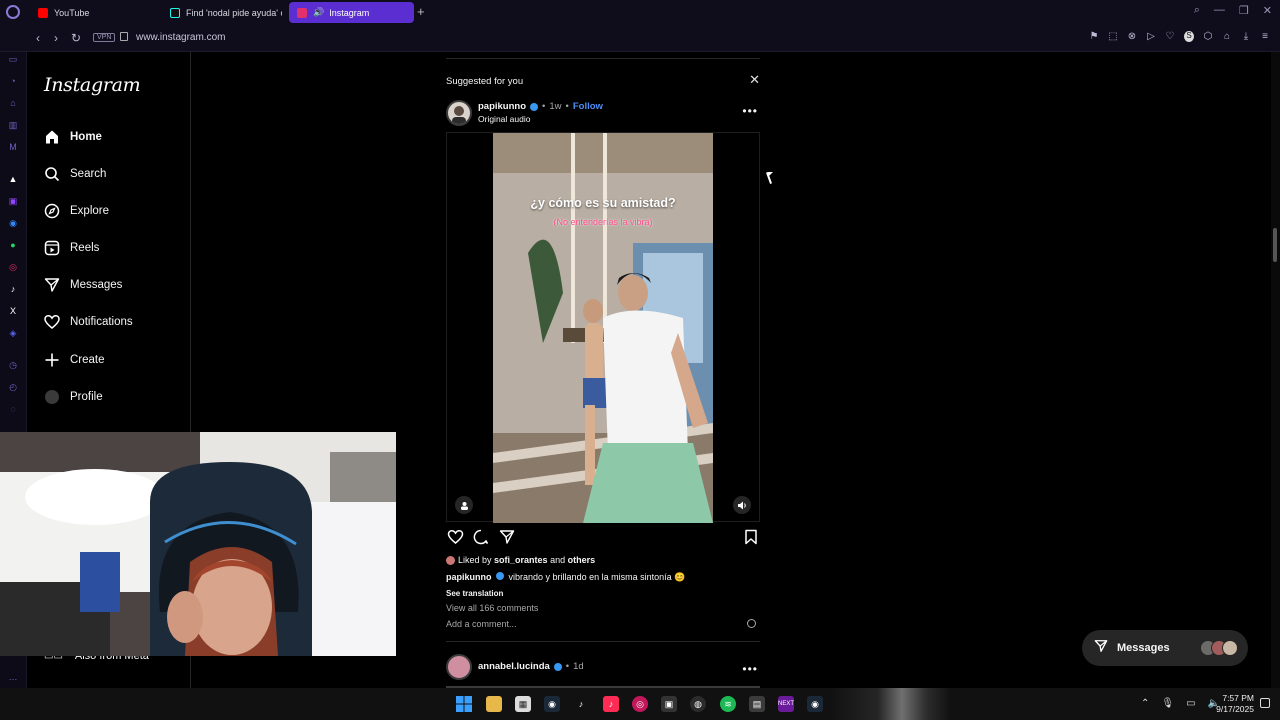  Describe the element at coordinates (13, 147) in the screenshot. I see `music-icon: M` at that location.